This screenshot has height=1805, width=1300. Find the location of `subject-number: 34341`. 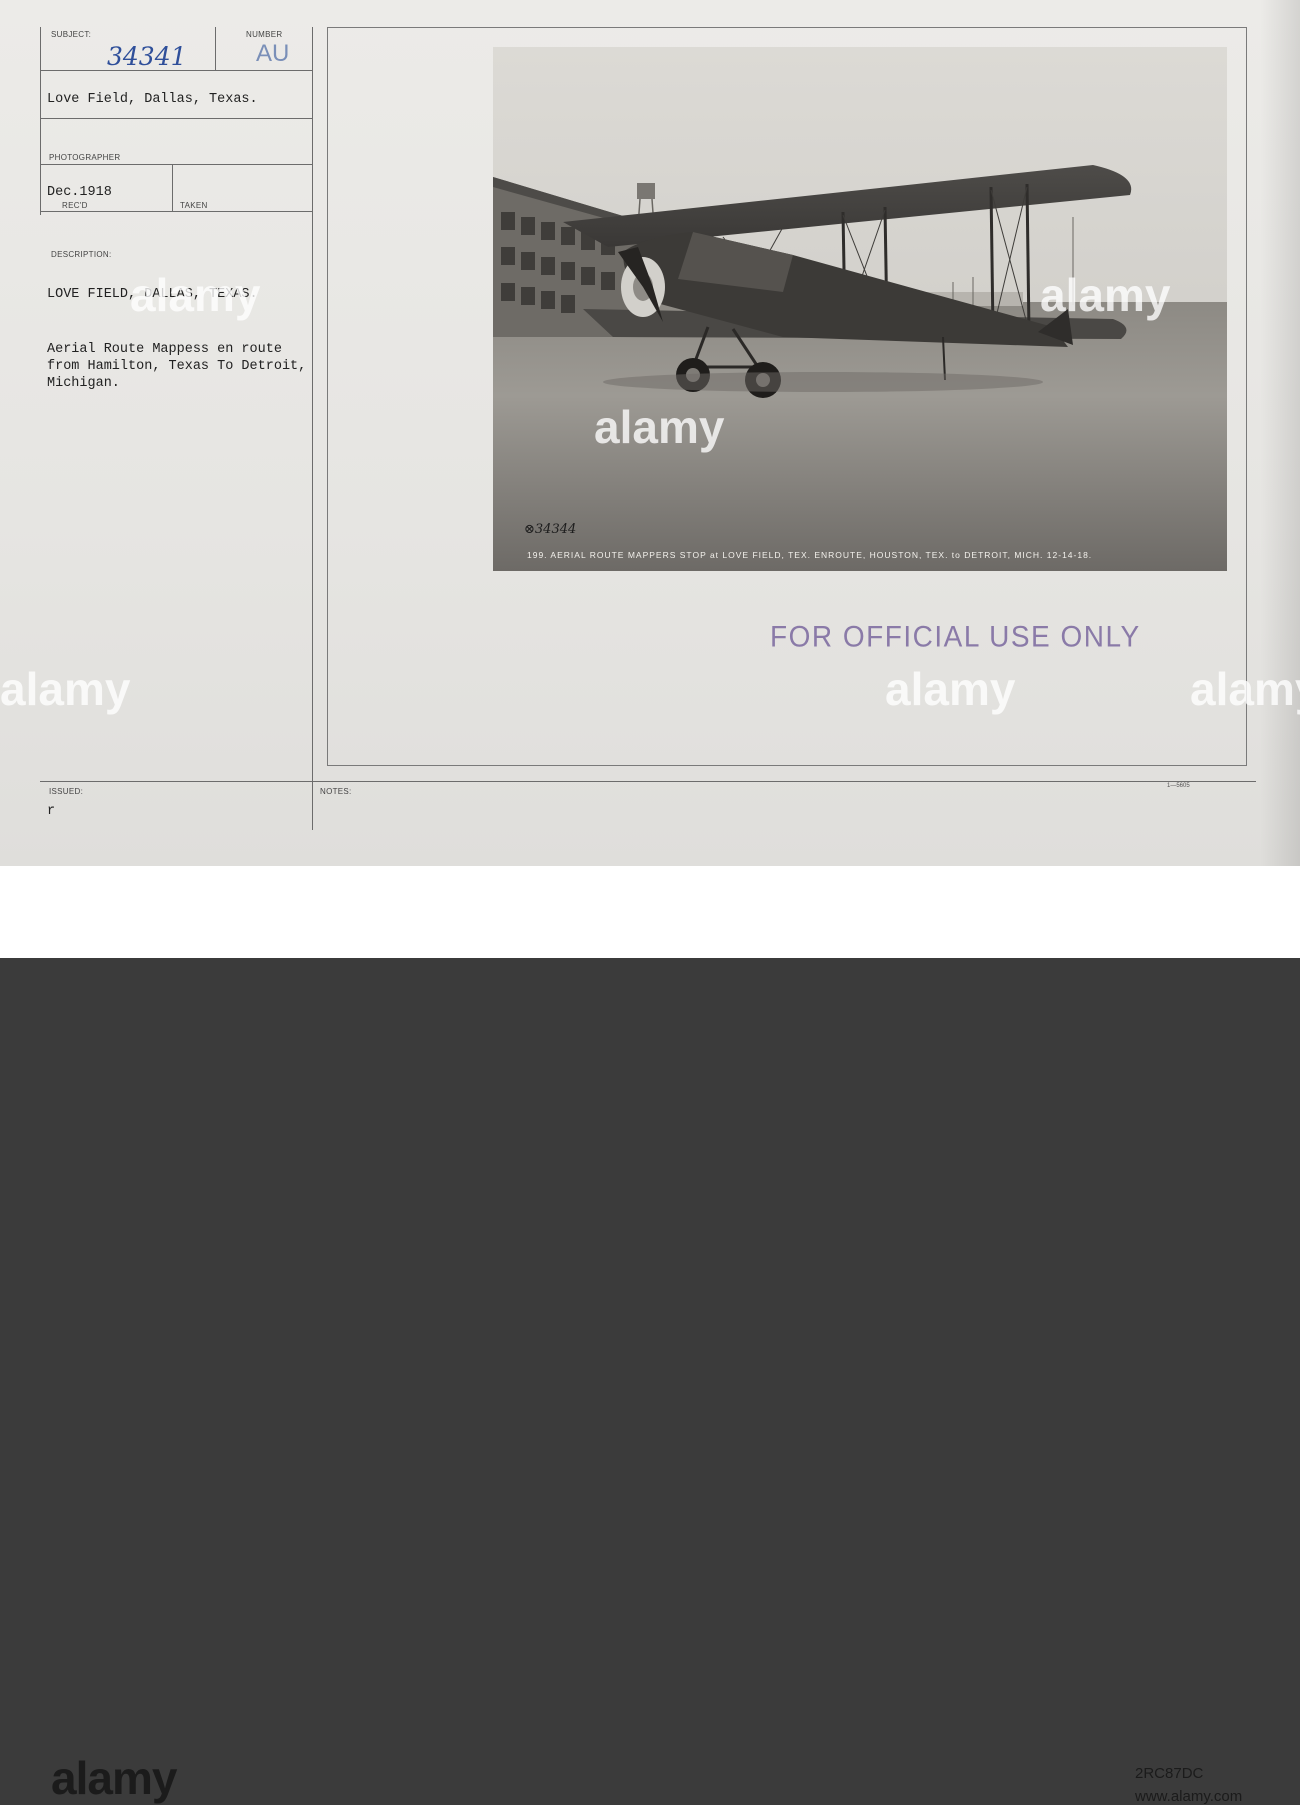

subject-number: 34341 is located at coordinates (147, 56).